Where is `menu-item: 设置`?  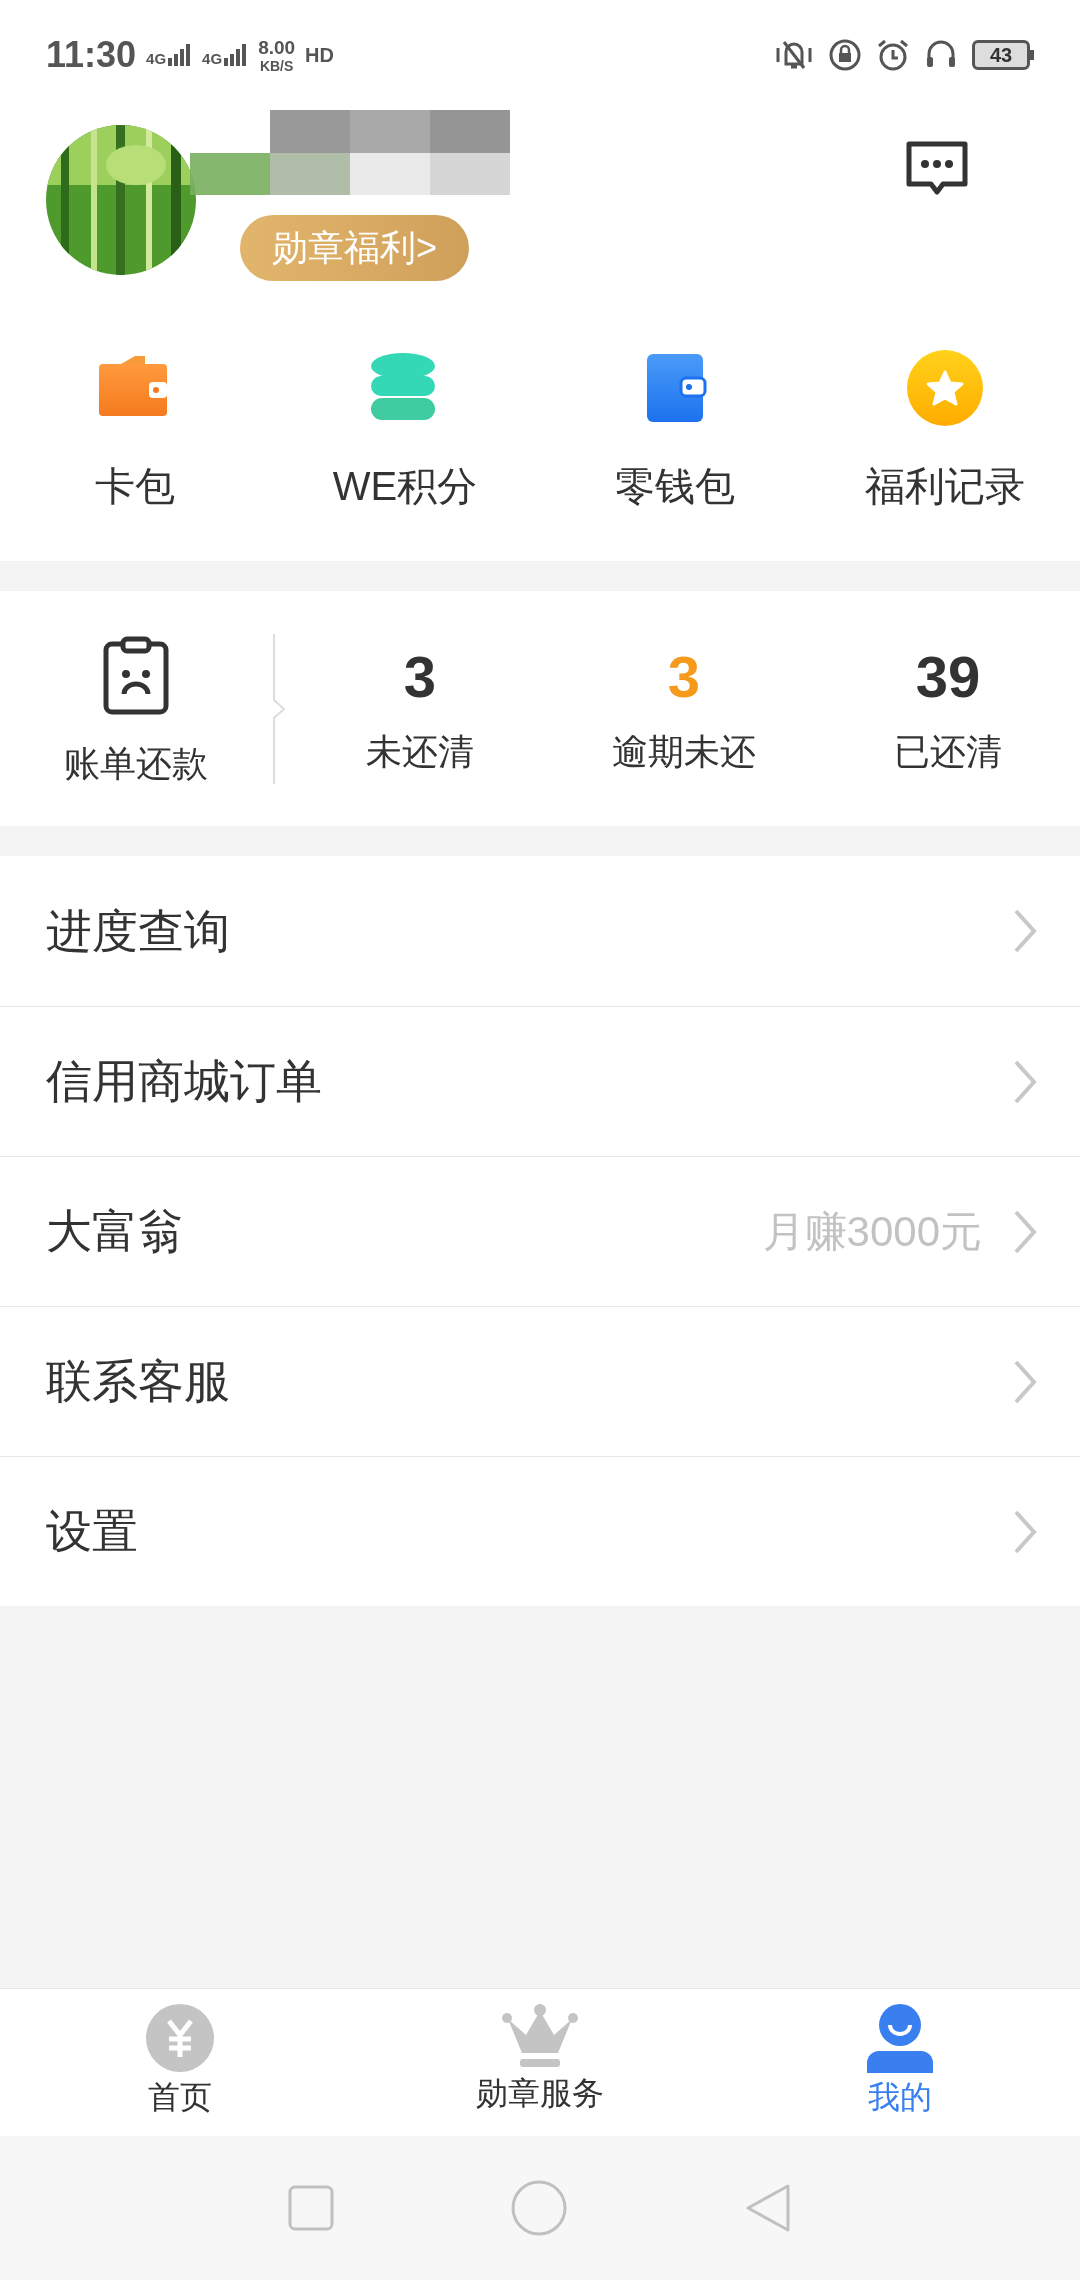
menu-item: 设置 is located at coordinates (540, 1531).